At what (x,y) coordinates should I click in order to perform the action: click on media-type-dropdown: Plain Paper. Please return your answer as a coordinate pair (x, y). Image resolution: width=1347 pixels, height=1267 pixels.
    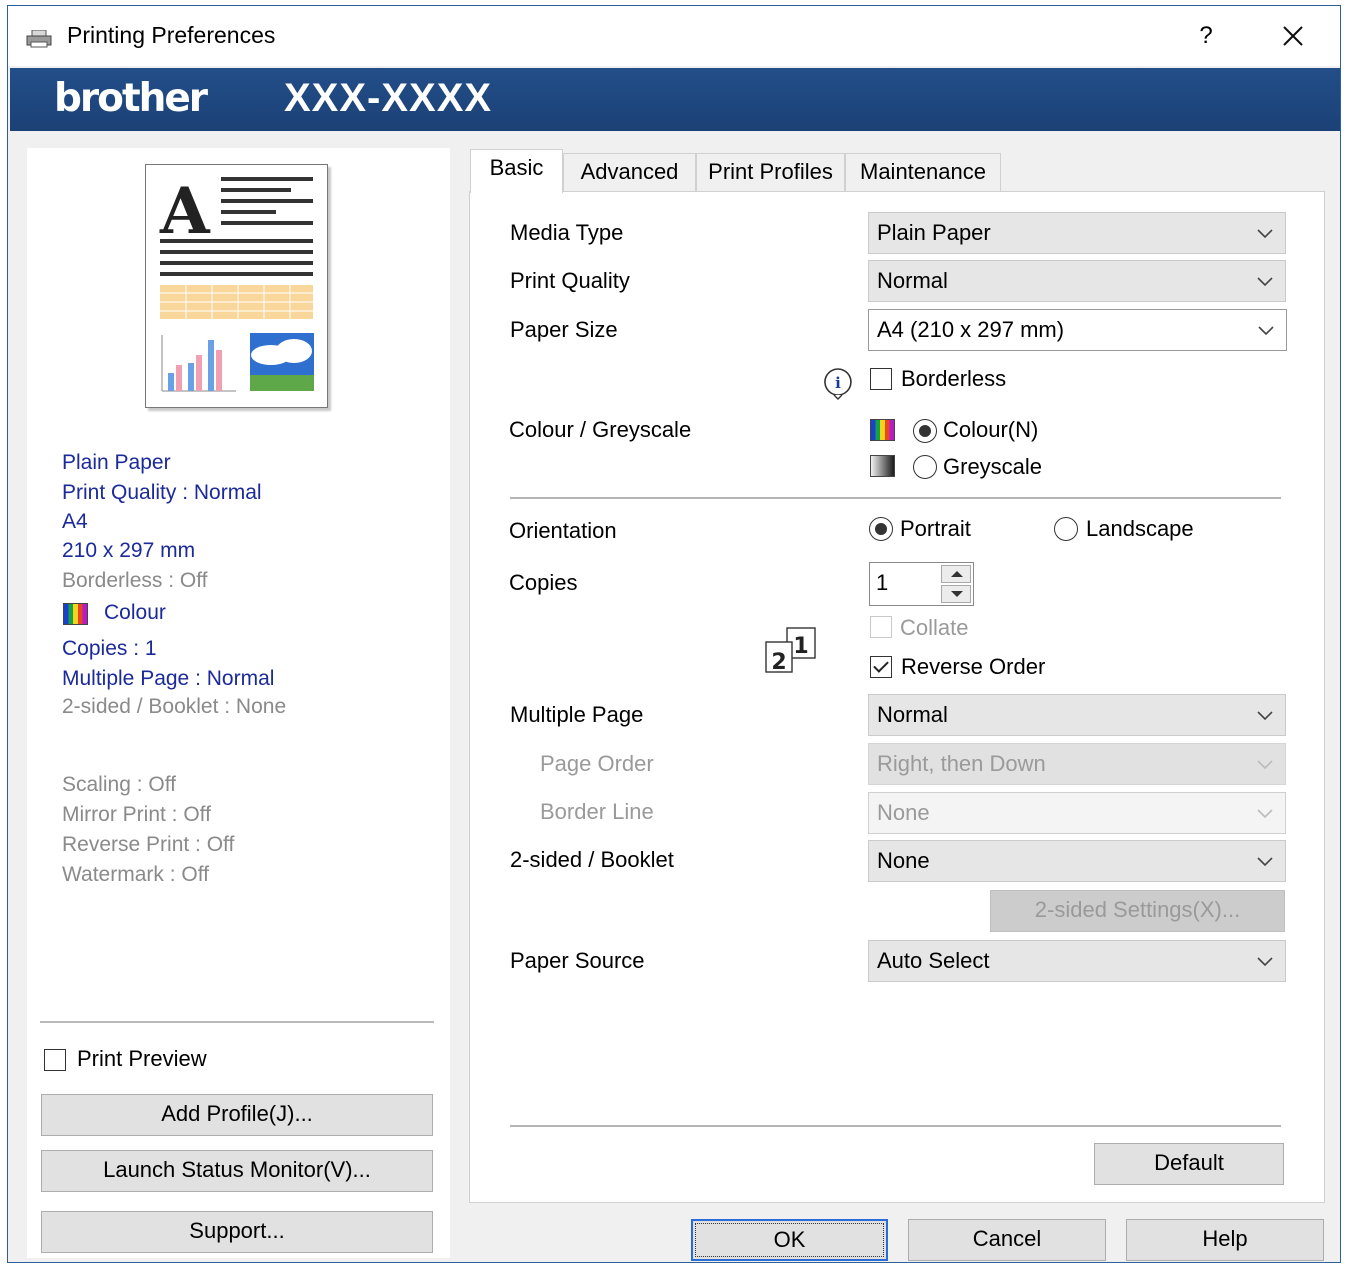
    Looking at the image, I should click on (1077, 233).